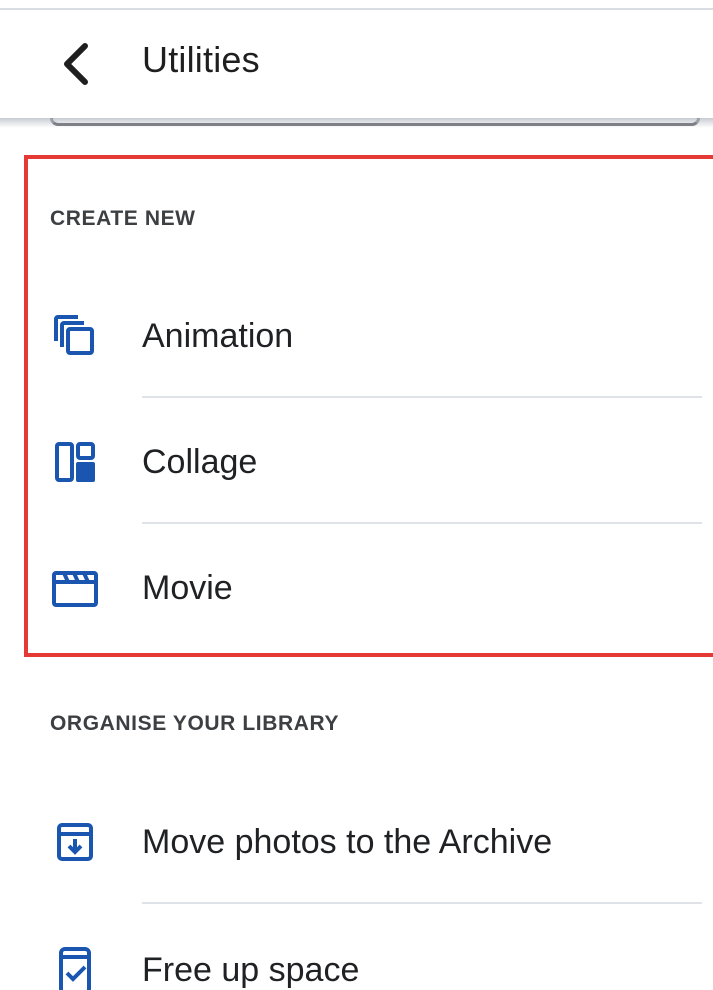 Image resolution: width=713 pixels, height=990 pixels. Describe the element at coordinates (347, 841) in the screenshot. I see `menu-item-label: Move photos to the Archive` at that location.